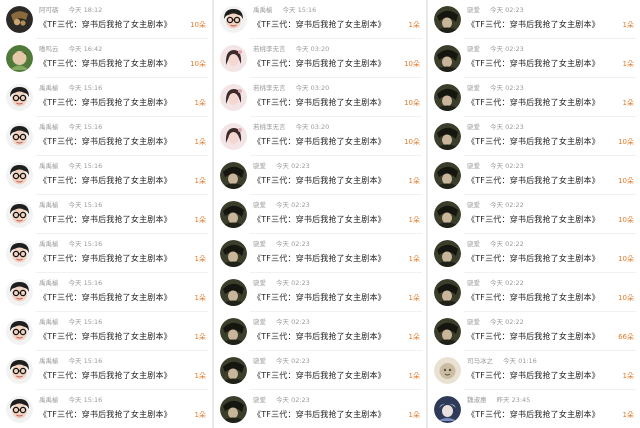 Image resolution: width=640 pixels, height=428 pixels. Describe the element at coordinates (106, 58) in the screenshot. I see `gift-record-row: 嗷呜云 今天 16:42 《TF三代：穿书后我抢了女主剧本》 10朵` at that location.